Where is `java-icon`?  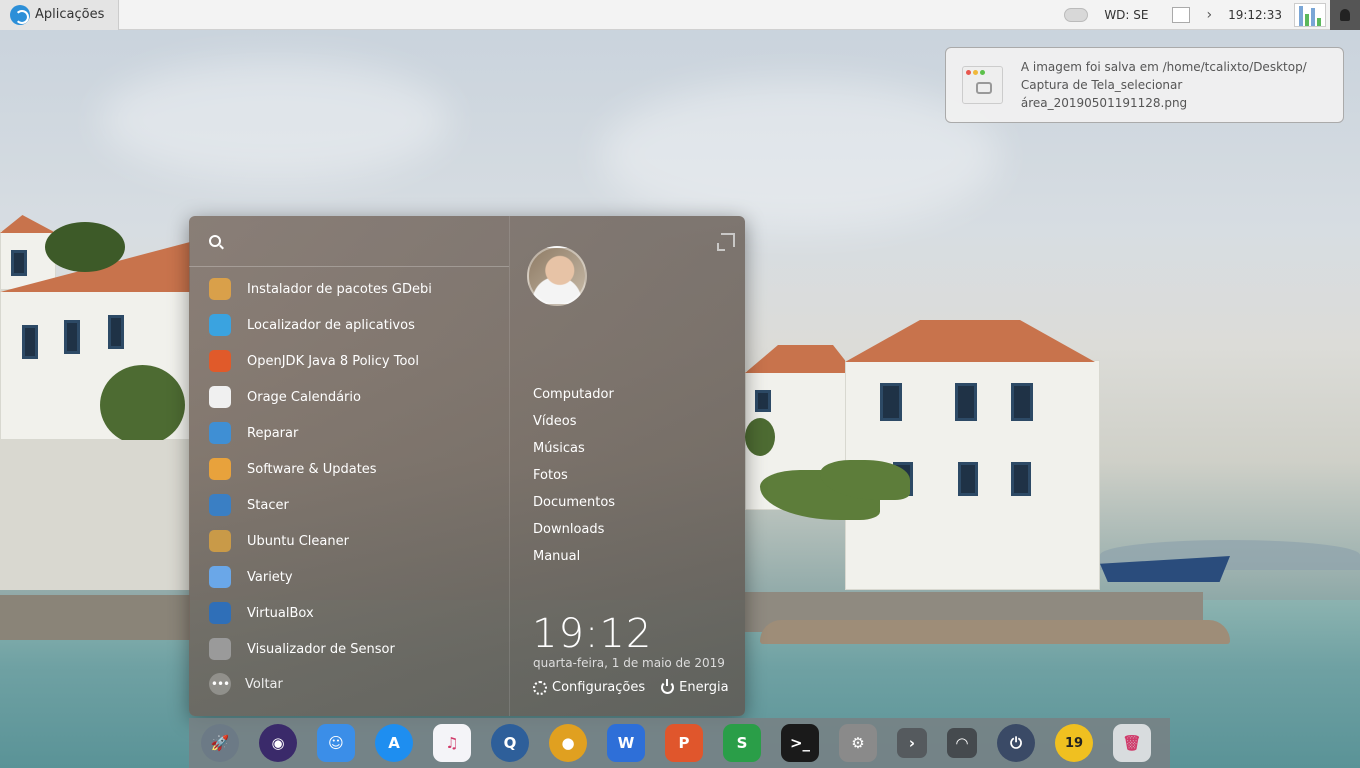
java-icon is located at coordinates (220, 361).